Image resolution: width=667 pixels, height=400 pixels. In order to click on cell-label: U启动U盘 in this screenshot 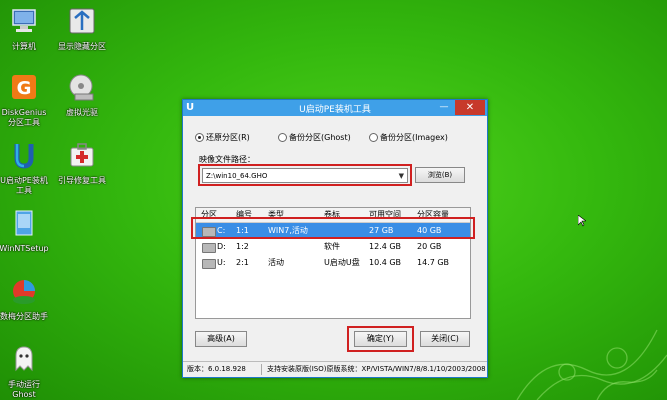, I will do `click(342, 262)`.